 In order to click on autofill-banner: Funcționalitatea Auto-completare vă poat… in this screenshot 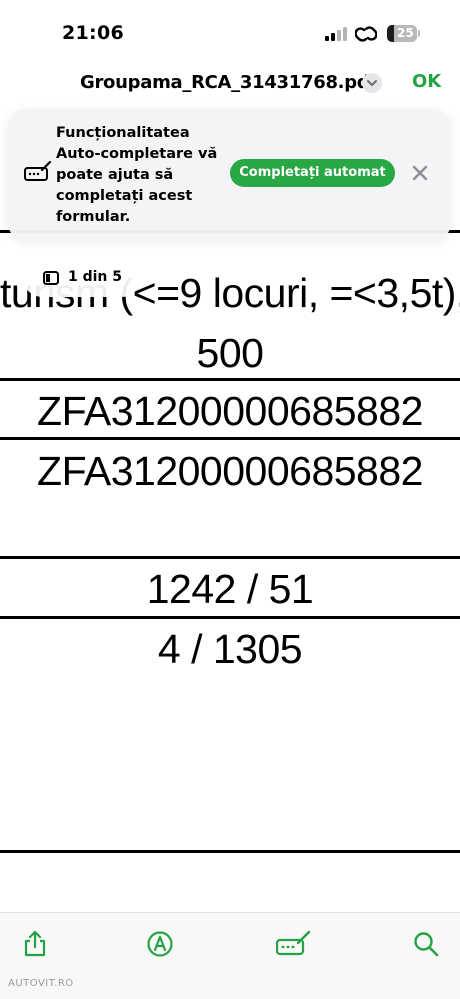, I will do `click(229, 175)`.